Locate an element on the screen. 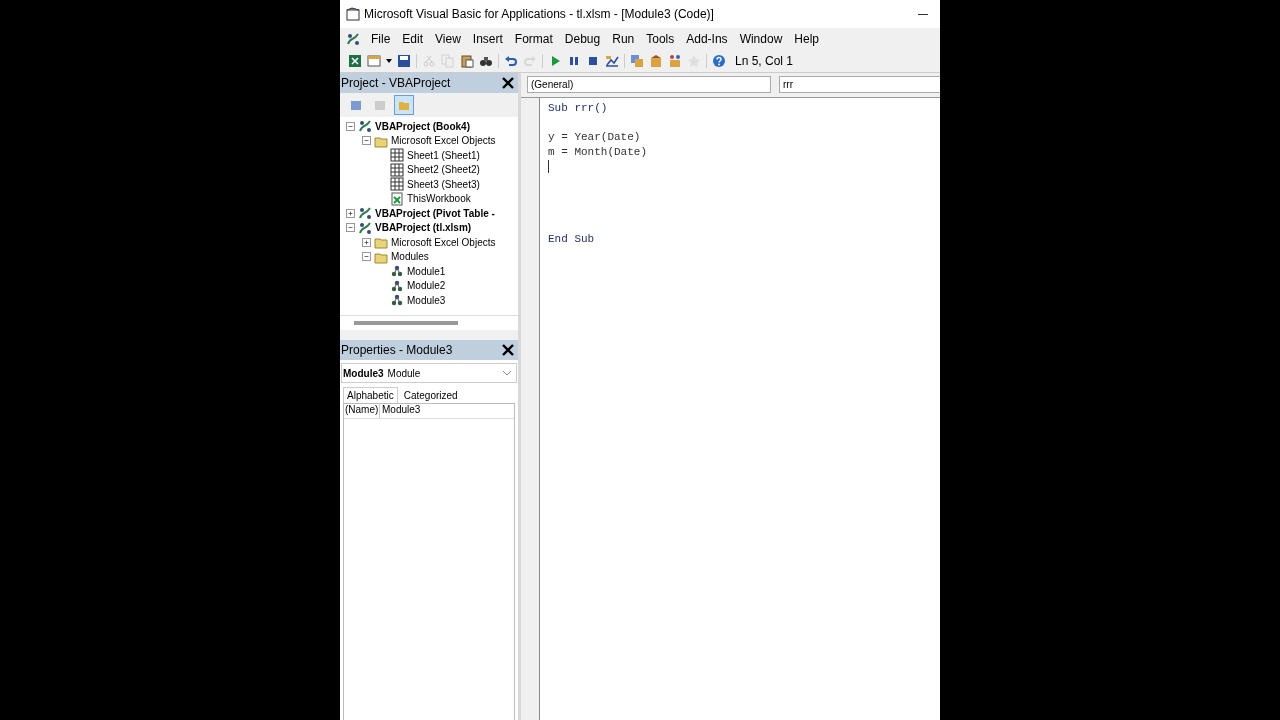  text-cursor is located at coordinates (548, 166).